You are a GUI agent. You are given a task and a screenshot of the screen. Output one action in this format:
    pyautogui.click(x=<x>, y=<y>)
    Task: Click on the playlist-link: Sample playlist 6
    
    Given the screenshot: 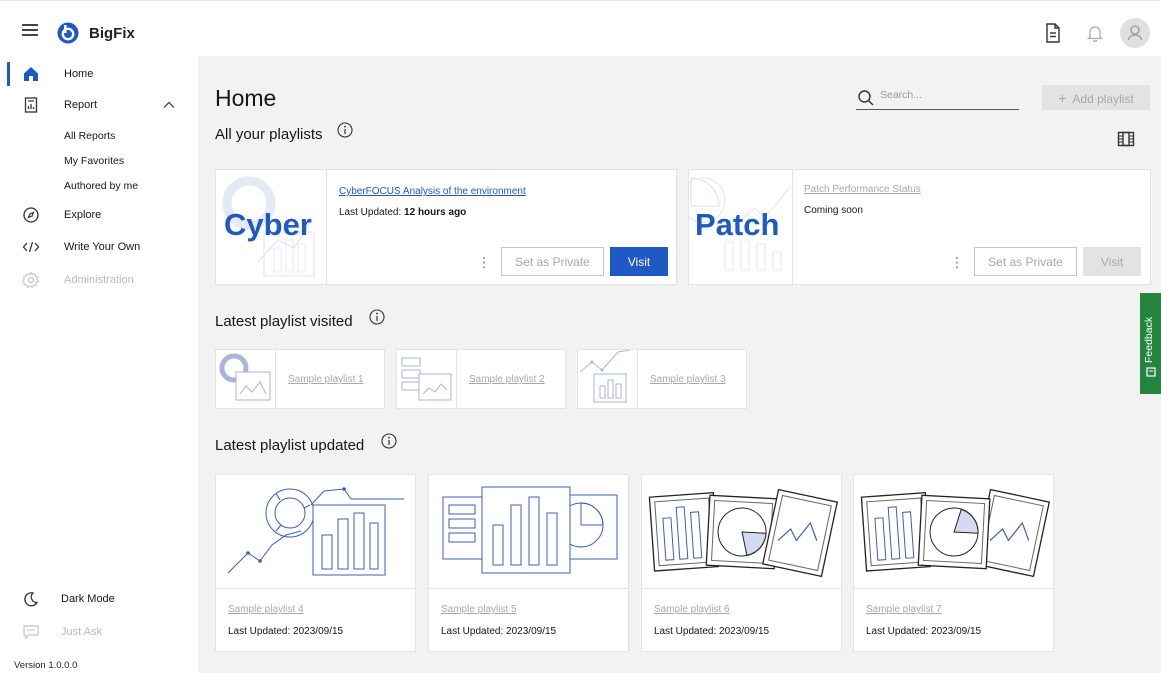 What is the action you would take?
    pyautogui.click(x=692, y=609)
    